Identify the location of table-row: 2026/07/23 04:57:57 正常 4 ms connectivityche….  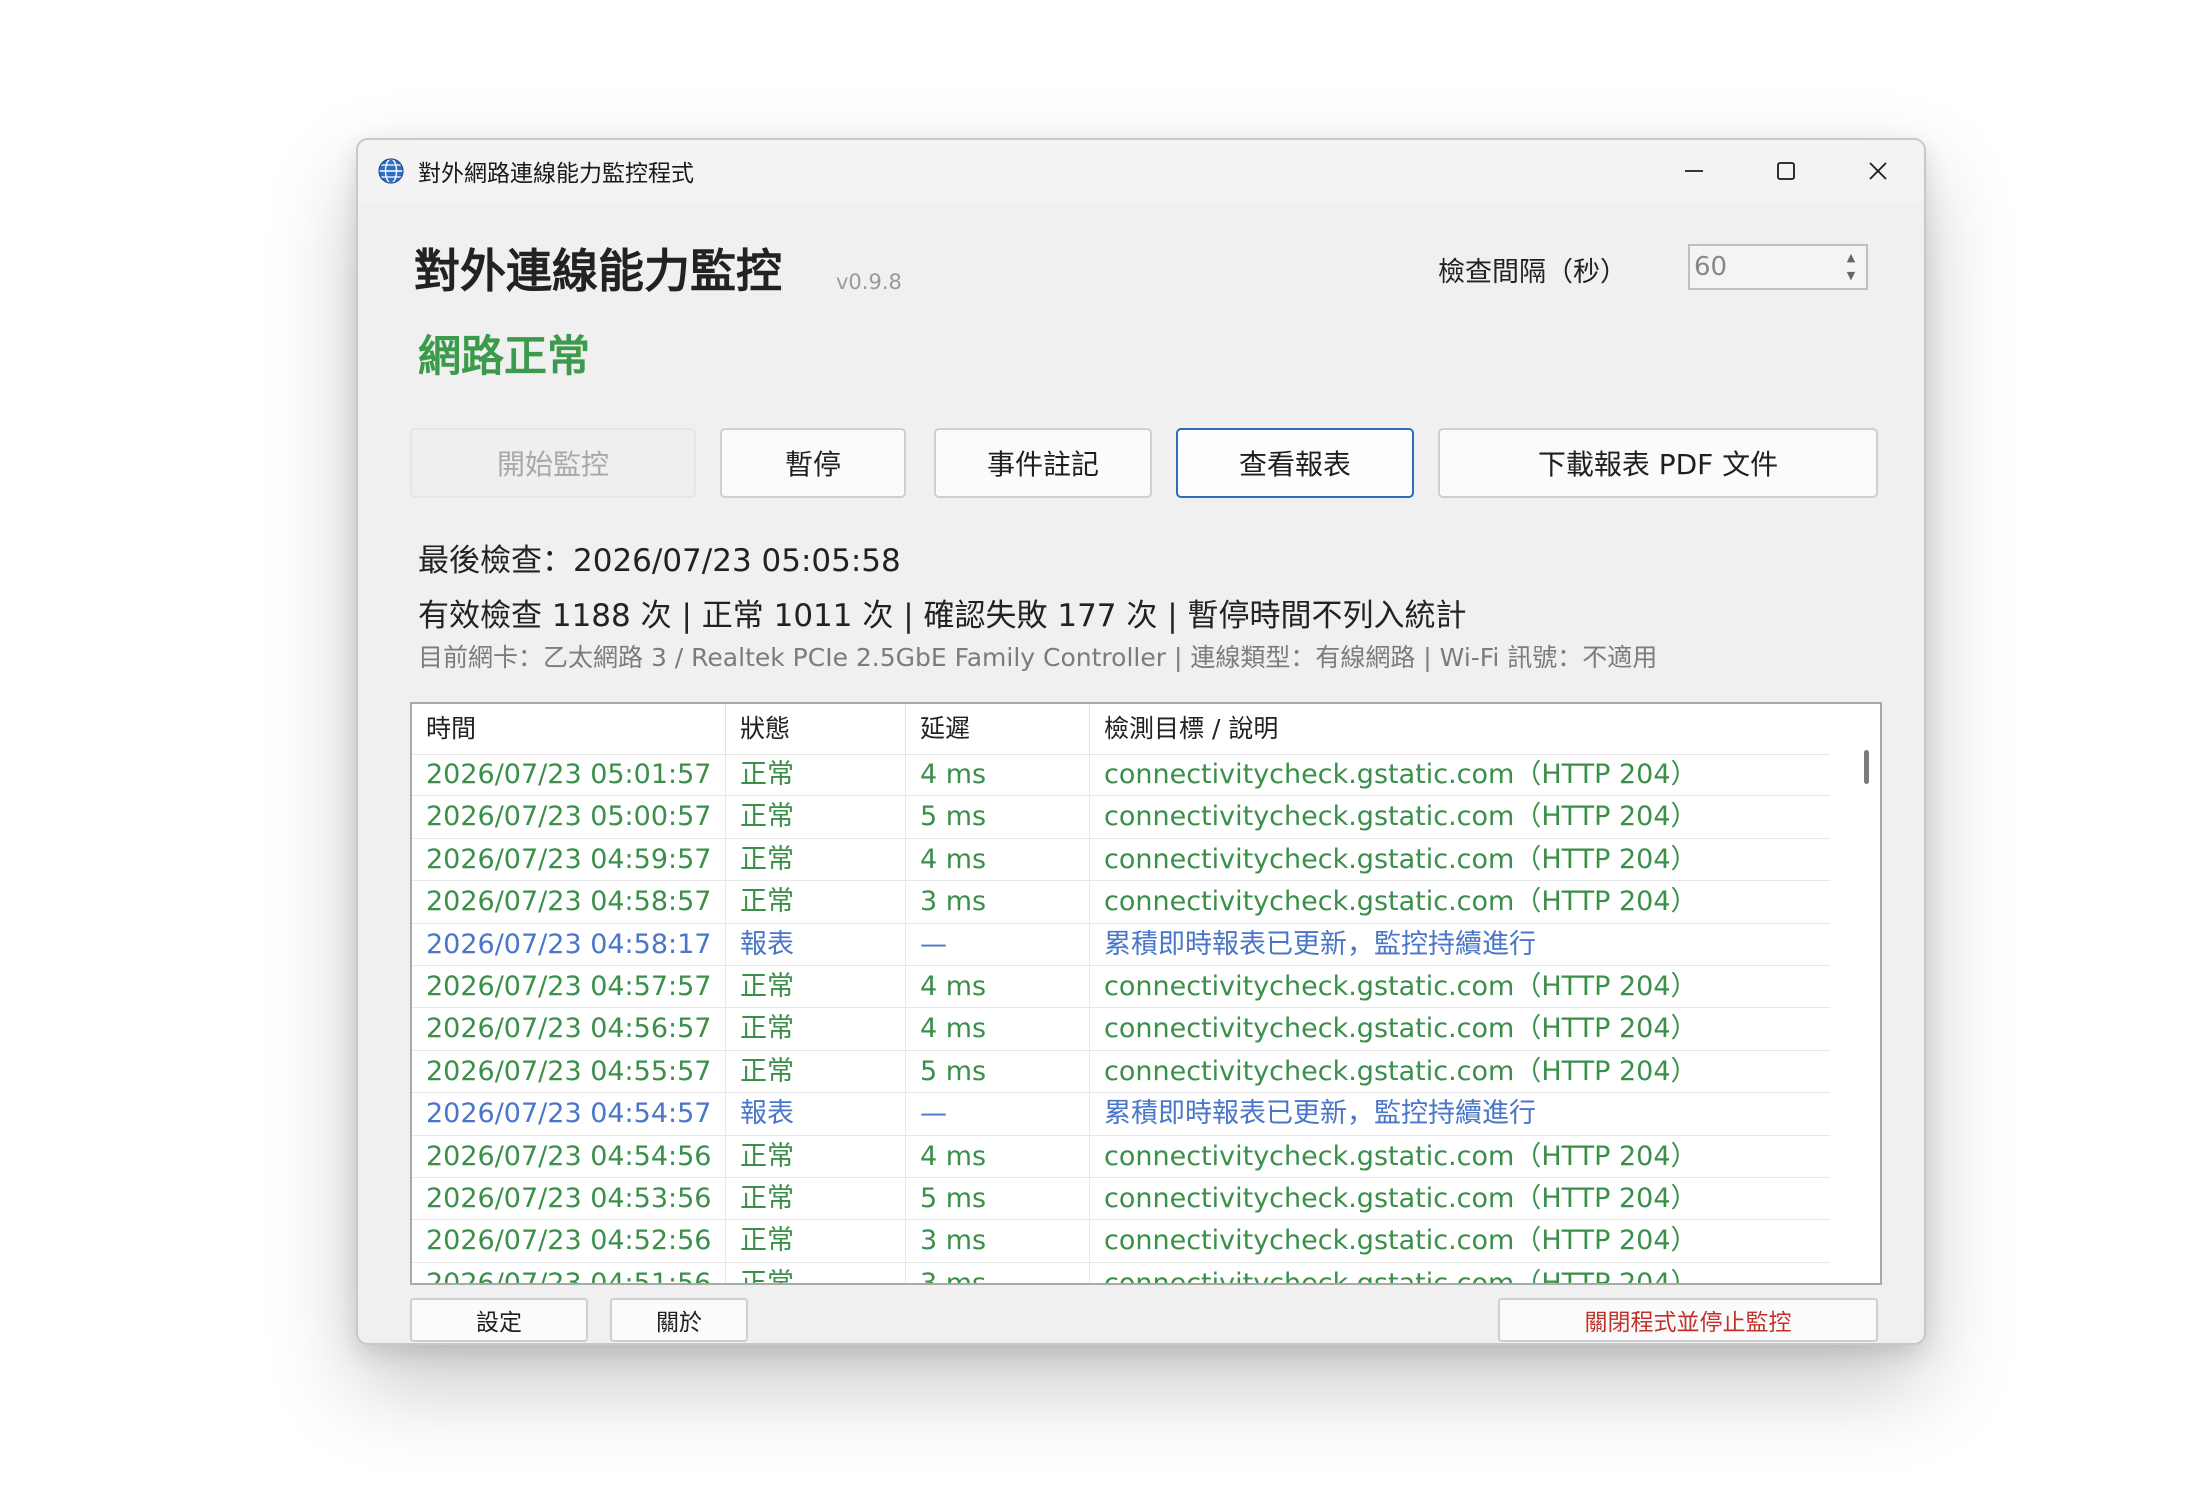
(1122, 987).